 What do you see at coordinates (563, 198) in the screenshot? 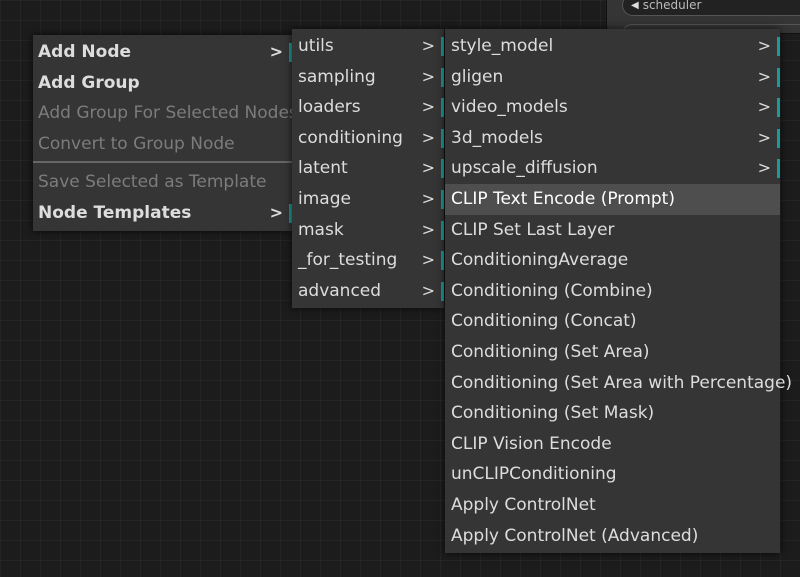
I see `menu-item-label: CLIP Text Encode (Prompt)` at bounding box center [563, 198].